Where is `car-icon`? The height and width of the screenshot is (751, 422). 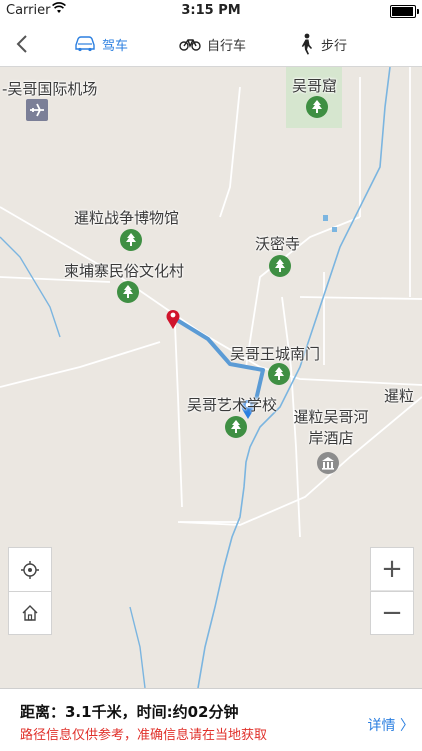
car-icon is located at coordinates (85, 44).